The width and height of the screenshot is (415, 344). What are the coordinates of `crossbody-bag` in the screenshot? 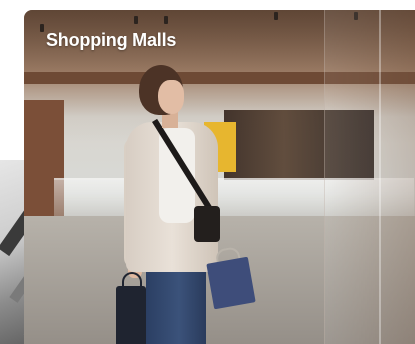 It's located at (207, 224).